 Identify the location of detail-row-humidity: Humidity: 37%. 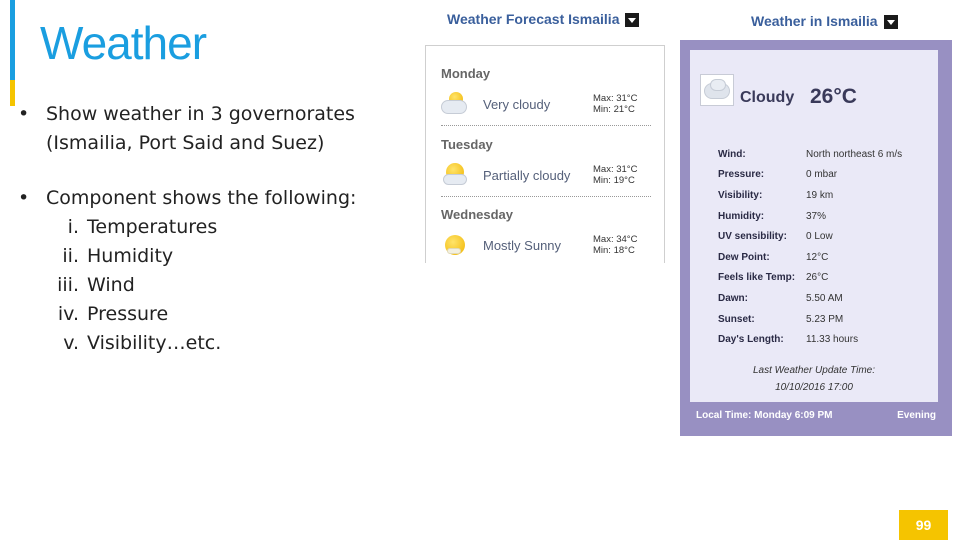
(810, 216).